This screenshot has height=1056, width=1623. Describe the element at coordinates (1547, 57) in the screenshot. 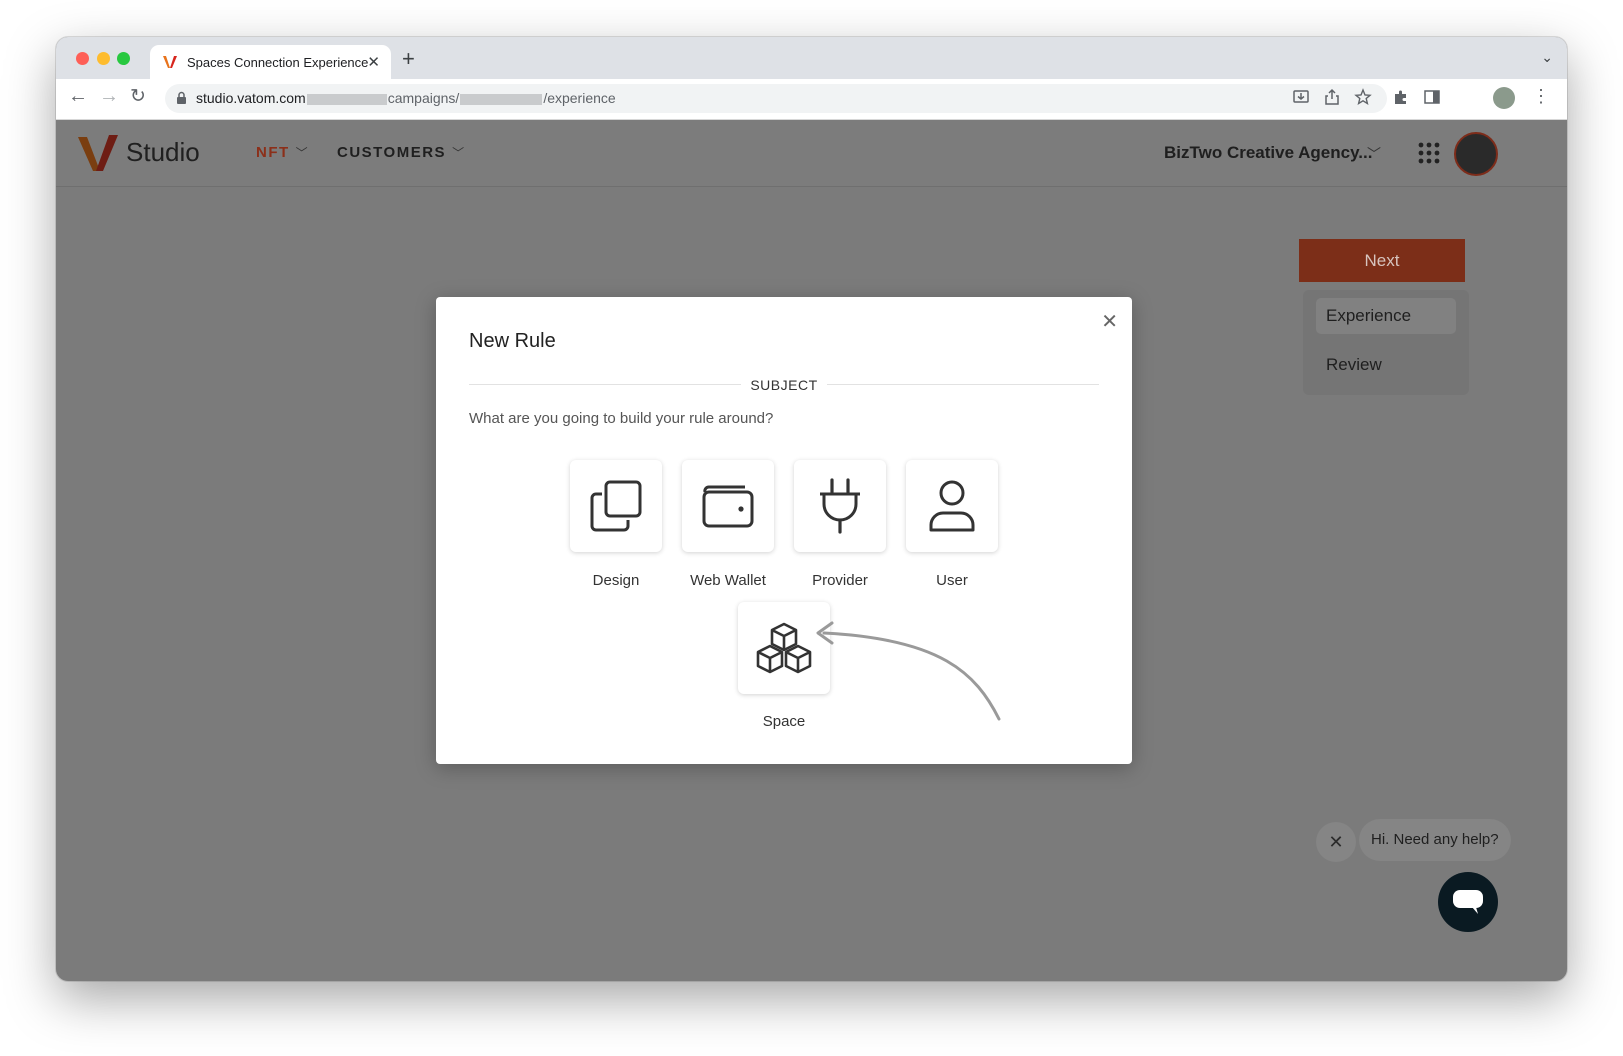

I see `tab-search-chevron-icon: ⌄` at that location.